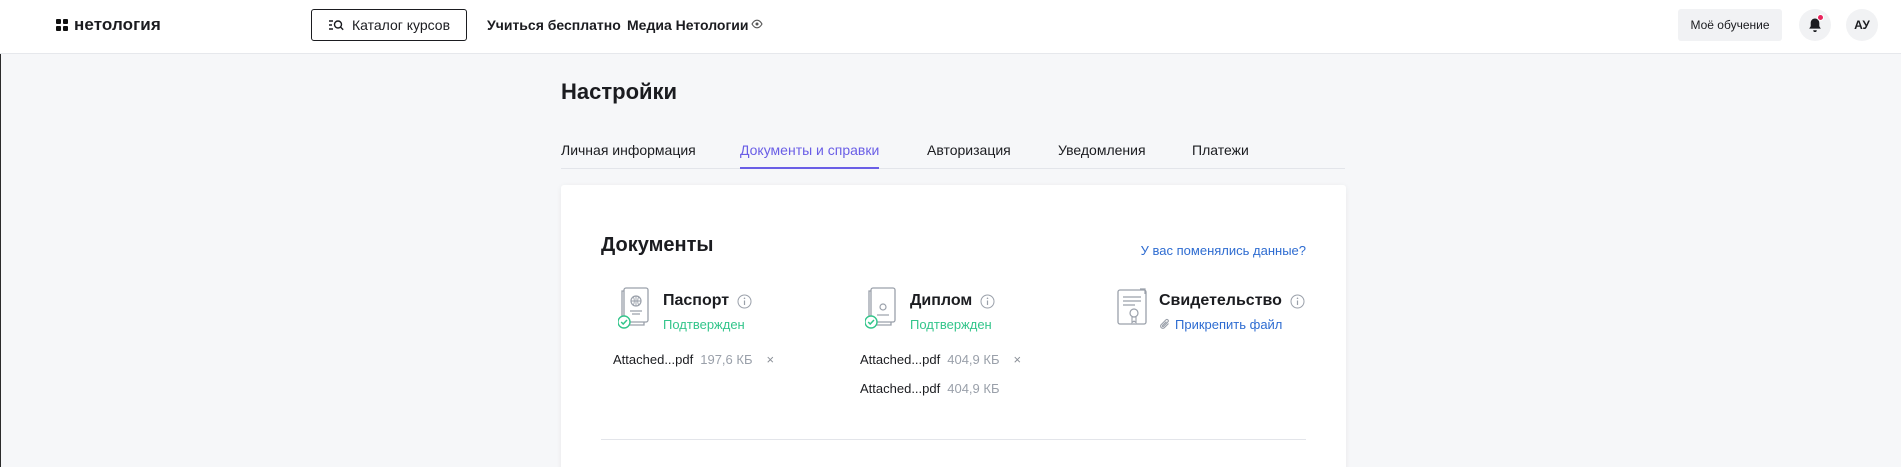 The image size is (1901, 467). What do you see at coordinates (704, 324) in the screenshot?
I see `passport-status: Подтвержден` at bounding box center [704, 324].